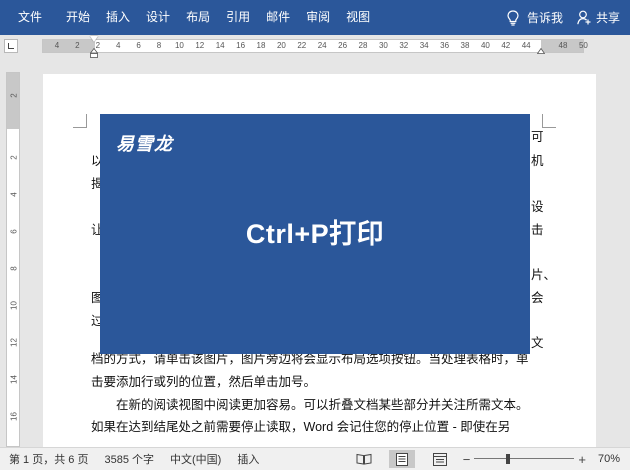 Image resolution: width=630 pixels, height=470 pixels. I want to click on hanging-indent-handle, so click(94, 53).